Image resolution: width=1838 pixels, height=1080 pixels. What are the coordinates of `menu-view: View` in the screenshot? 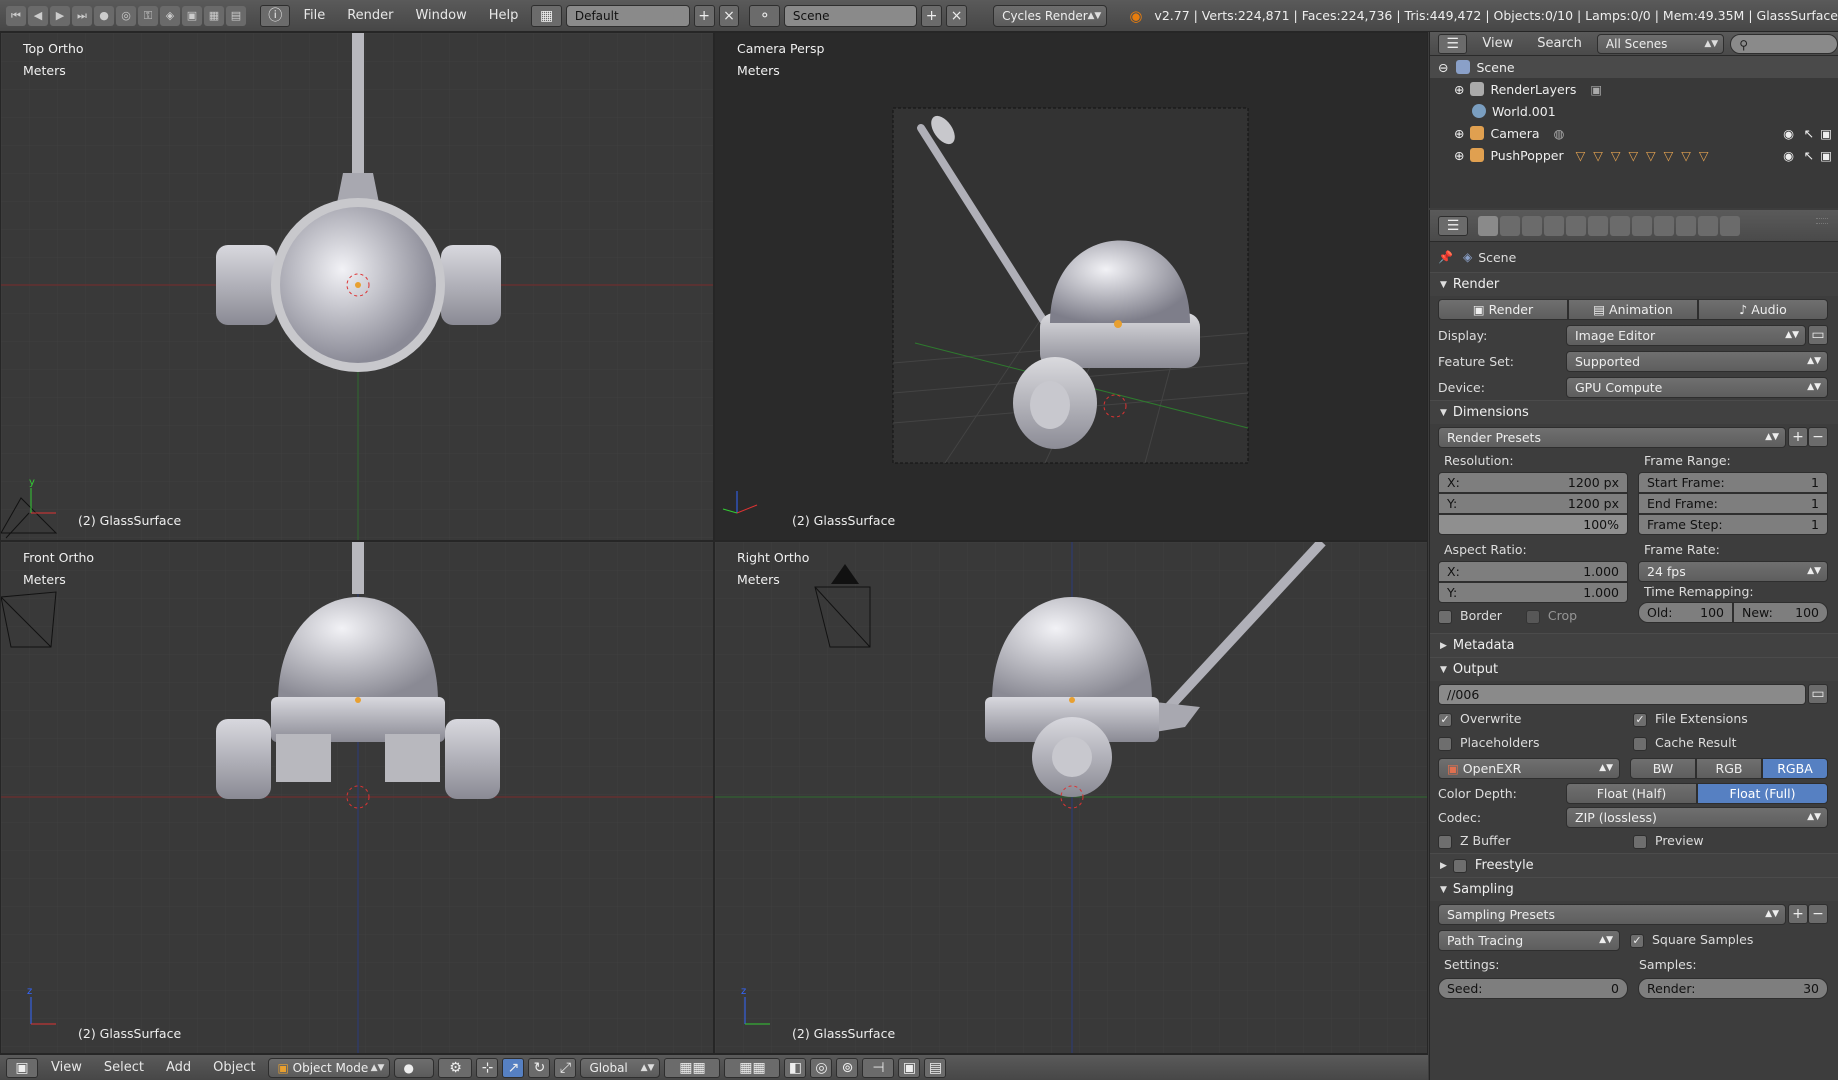 It's located at (66, 1067).